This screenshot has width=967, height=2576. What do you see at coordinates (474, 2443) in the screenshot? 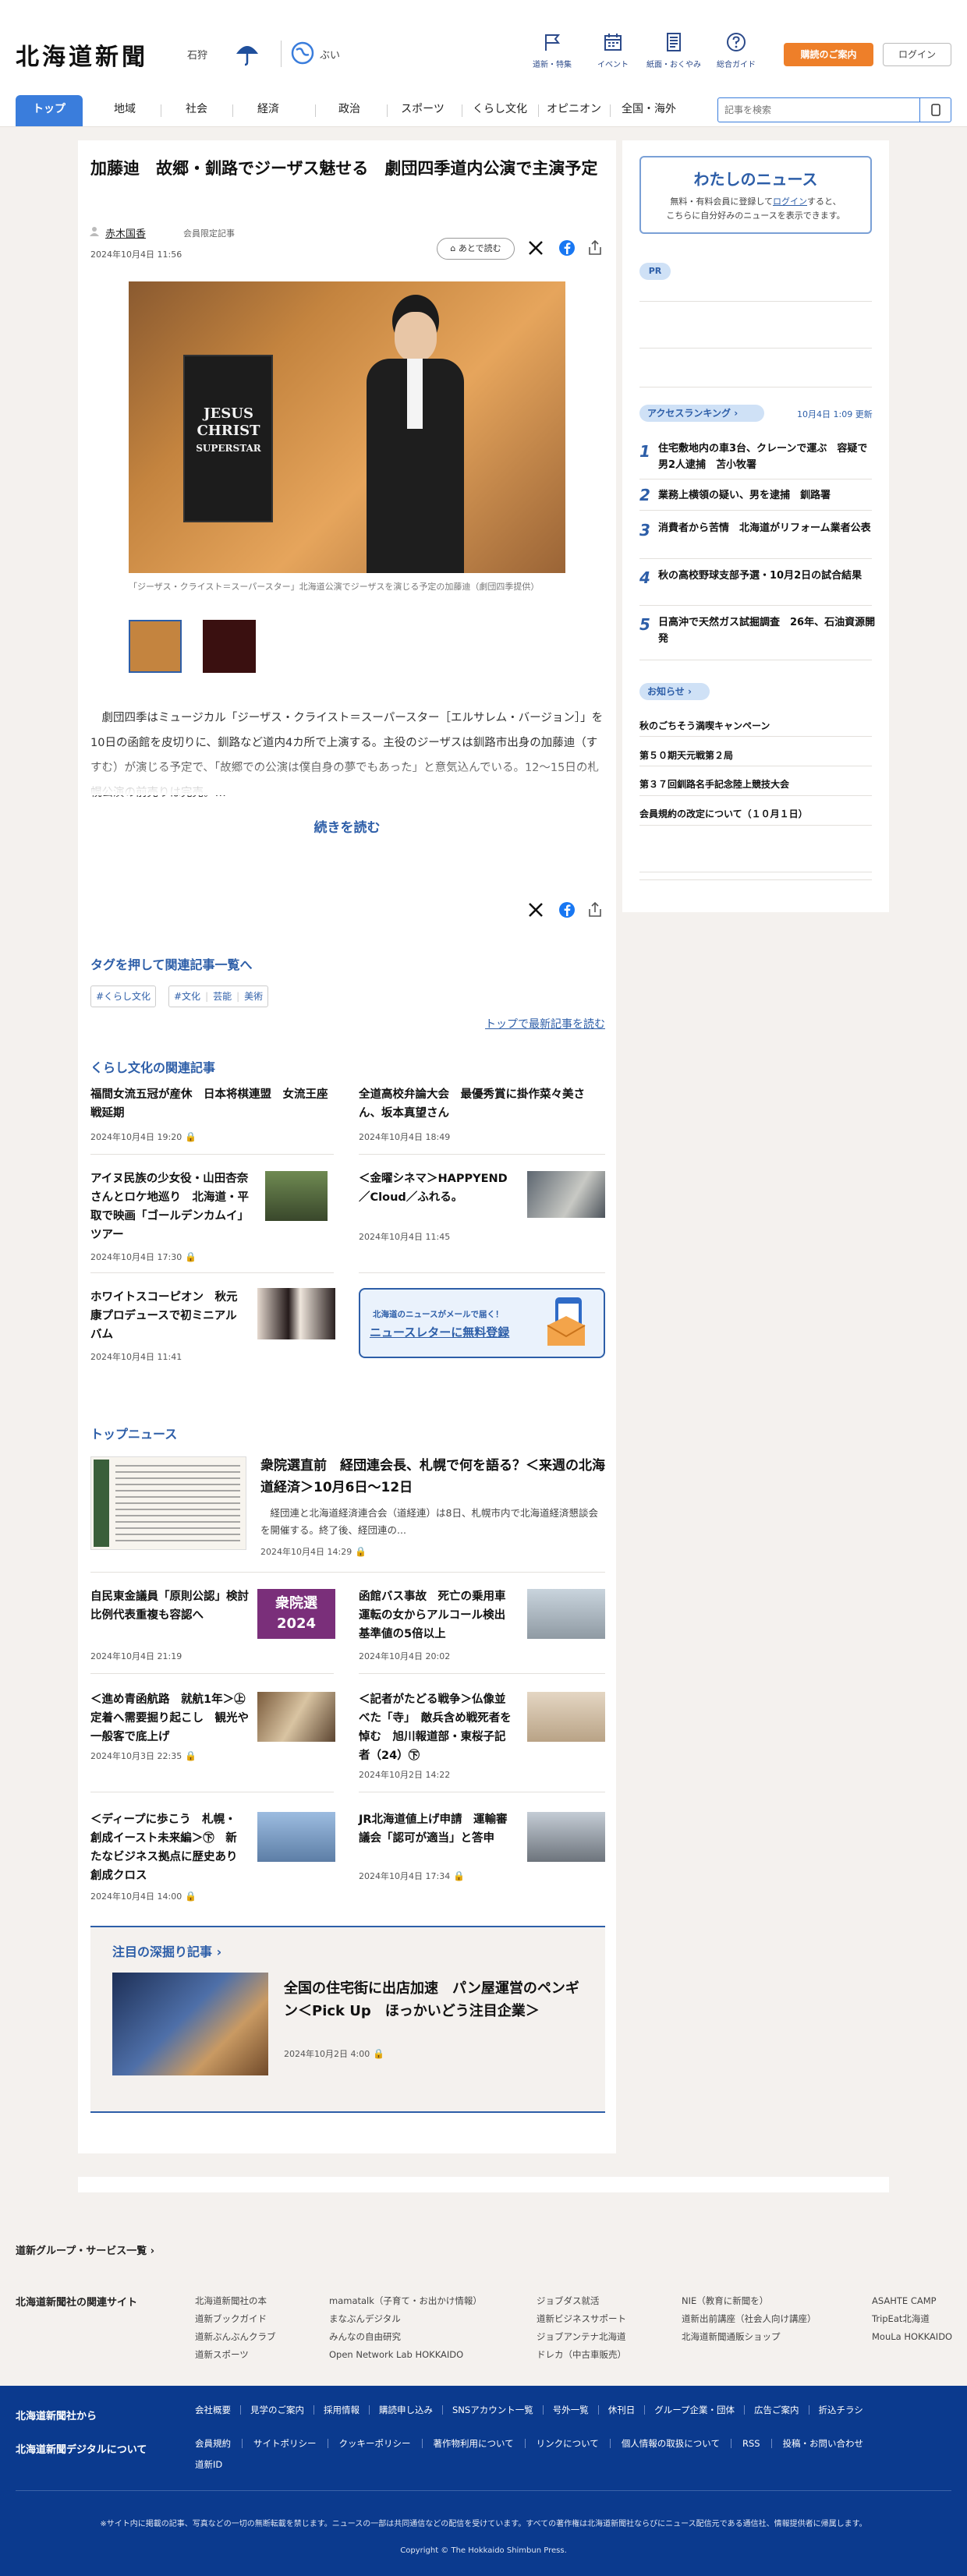
I see `footer-link: 著作物利用について` at bounding box center [474, 2443].